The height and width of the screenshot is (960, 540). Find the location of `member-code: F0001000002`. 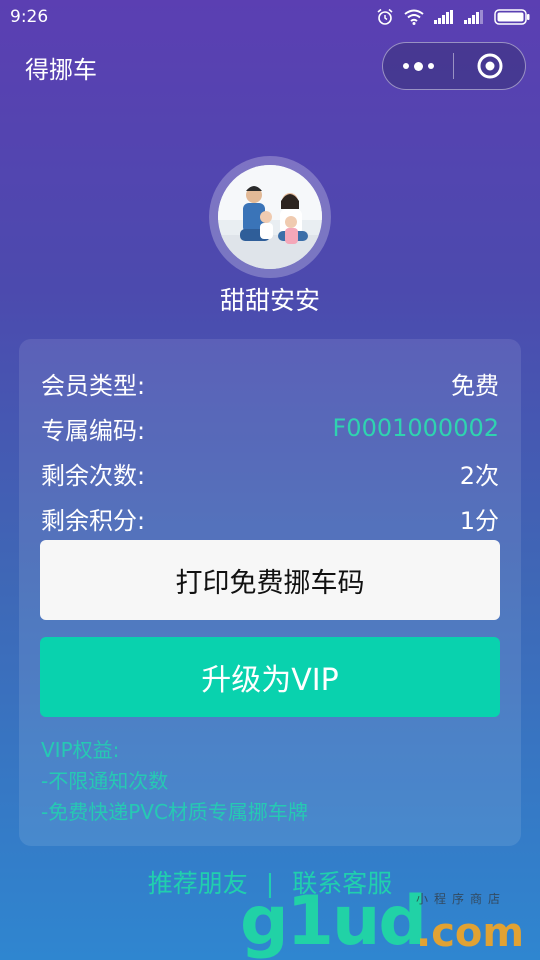

member-code: F0001000002 is located at coordinates (416, 428).